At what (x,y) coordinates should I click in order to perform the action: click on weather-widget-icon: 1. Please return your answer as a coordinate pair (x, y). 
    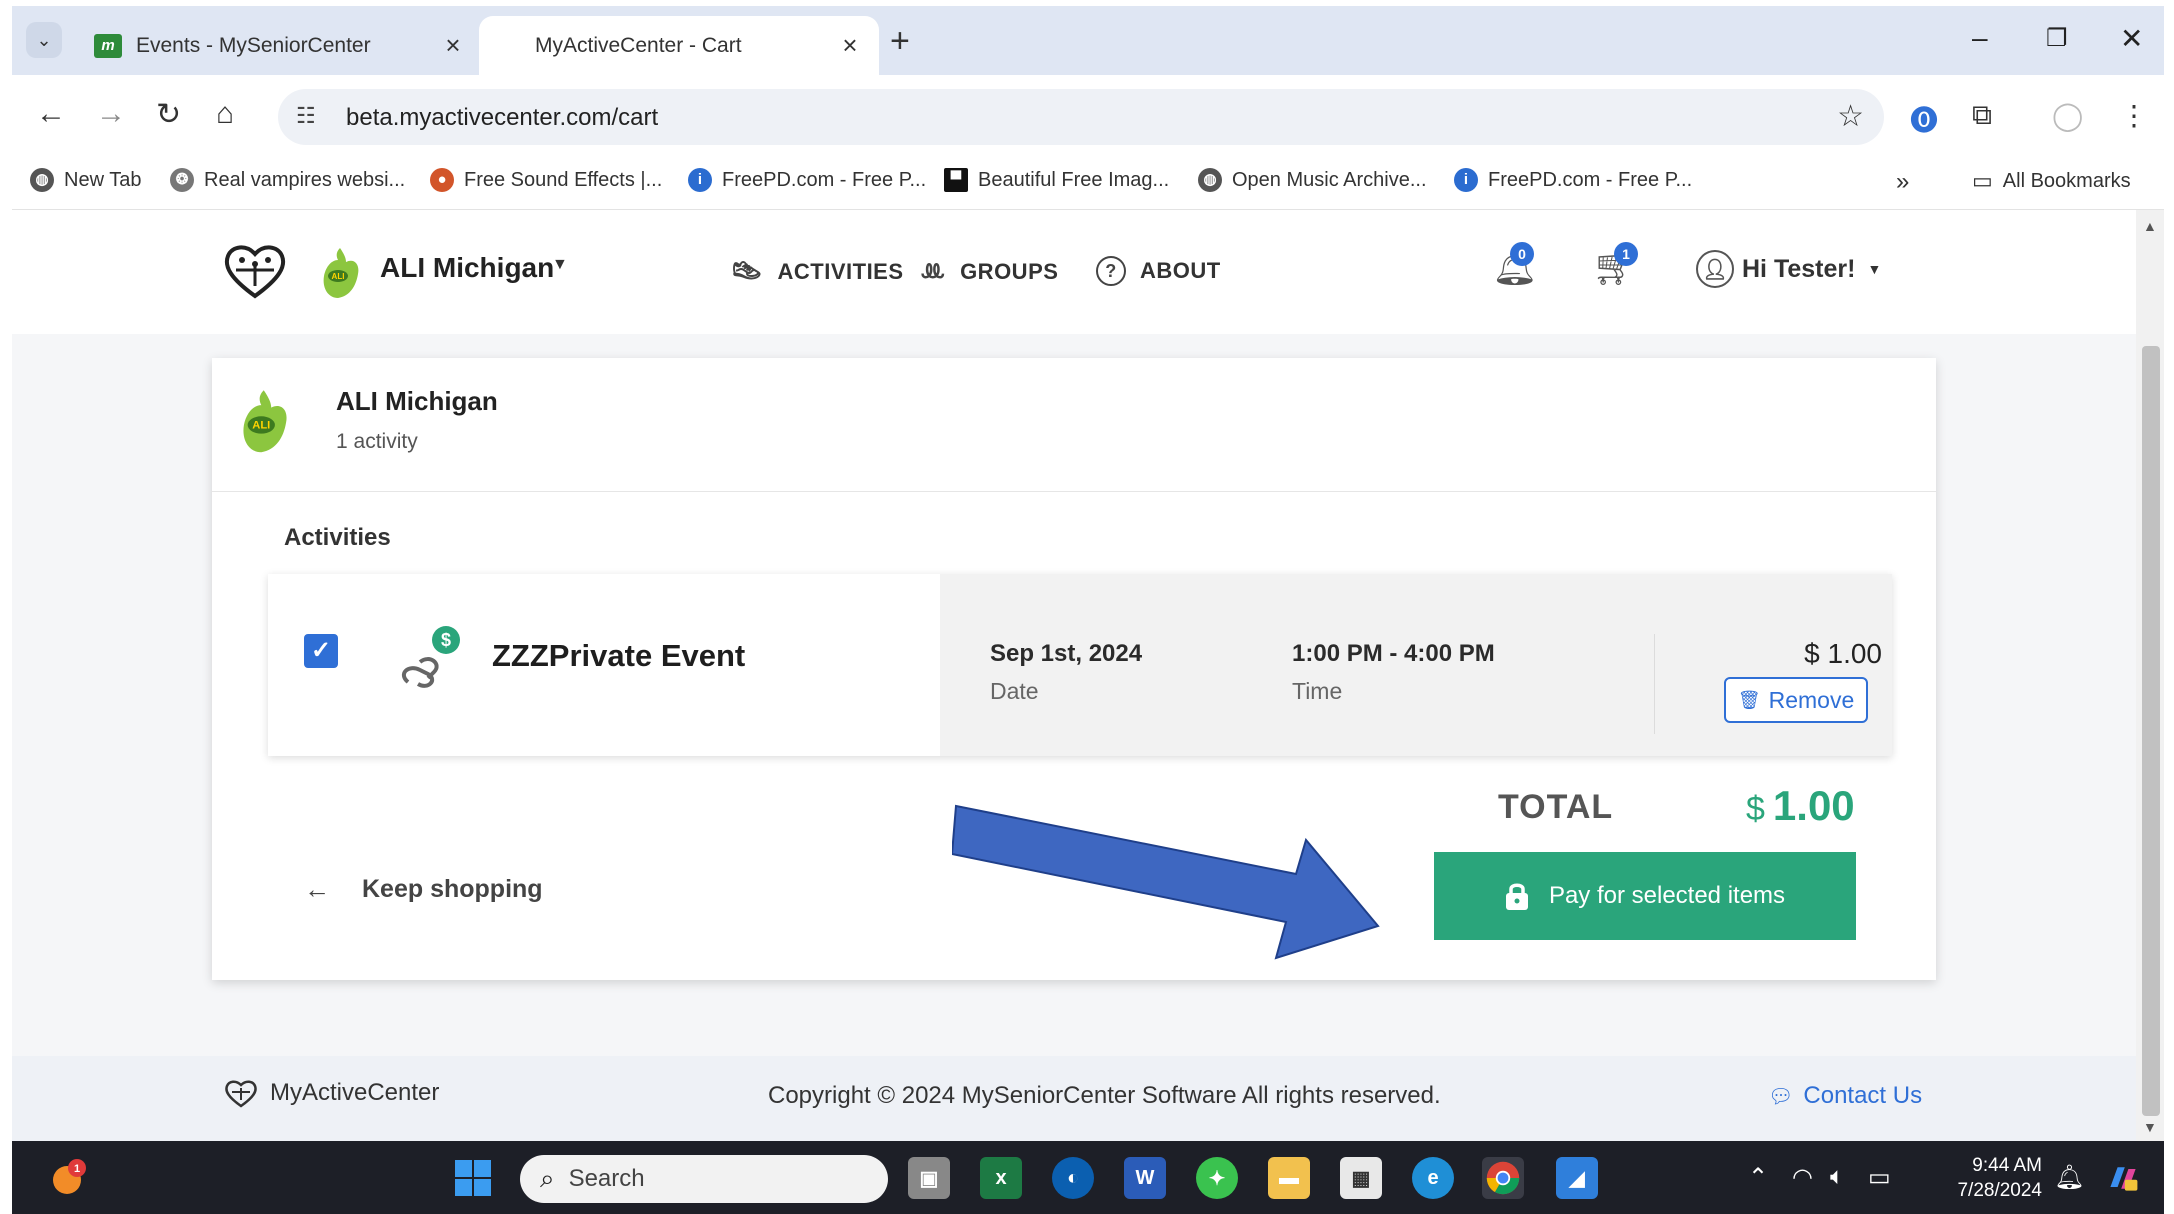
    Looking at the image, I should click on (69, 1178).